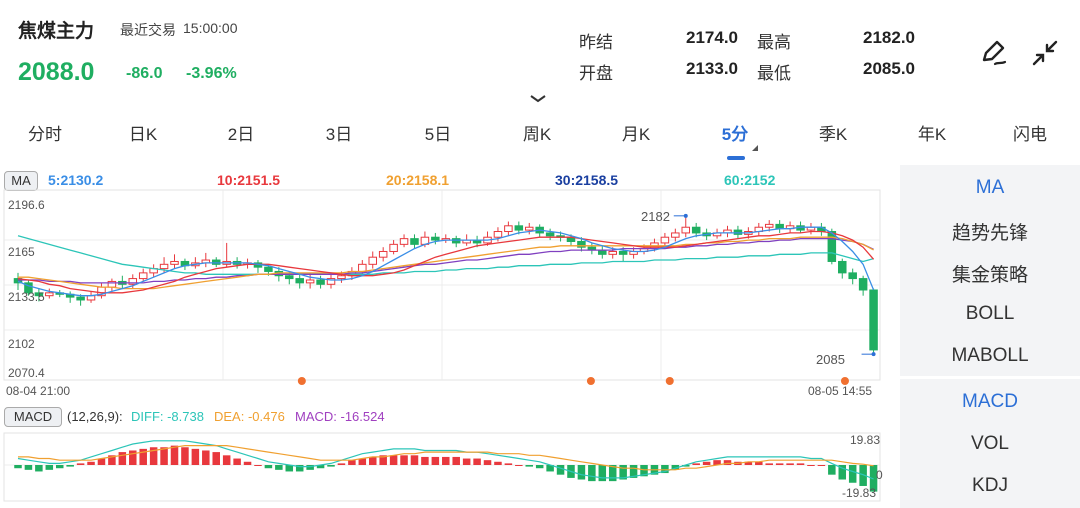 Image resolution: width=1080 pixels, height=508 pixels. What do you see at coordinates (840, 391) in the screenshot?
I see `x-end-label: 08-05 14:55` at bounding box center [840, 391].